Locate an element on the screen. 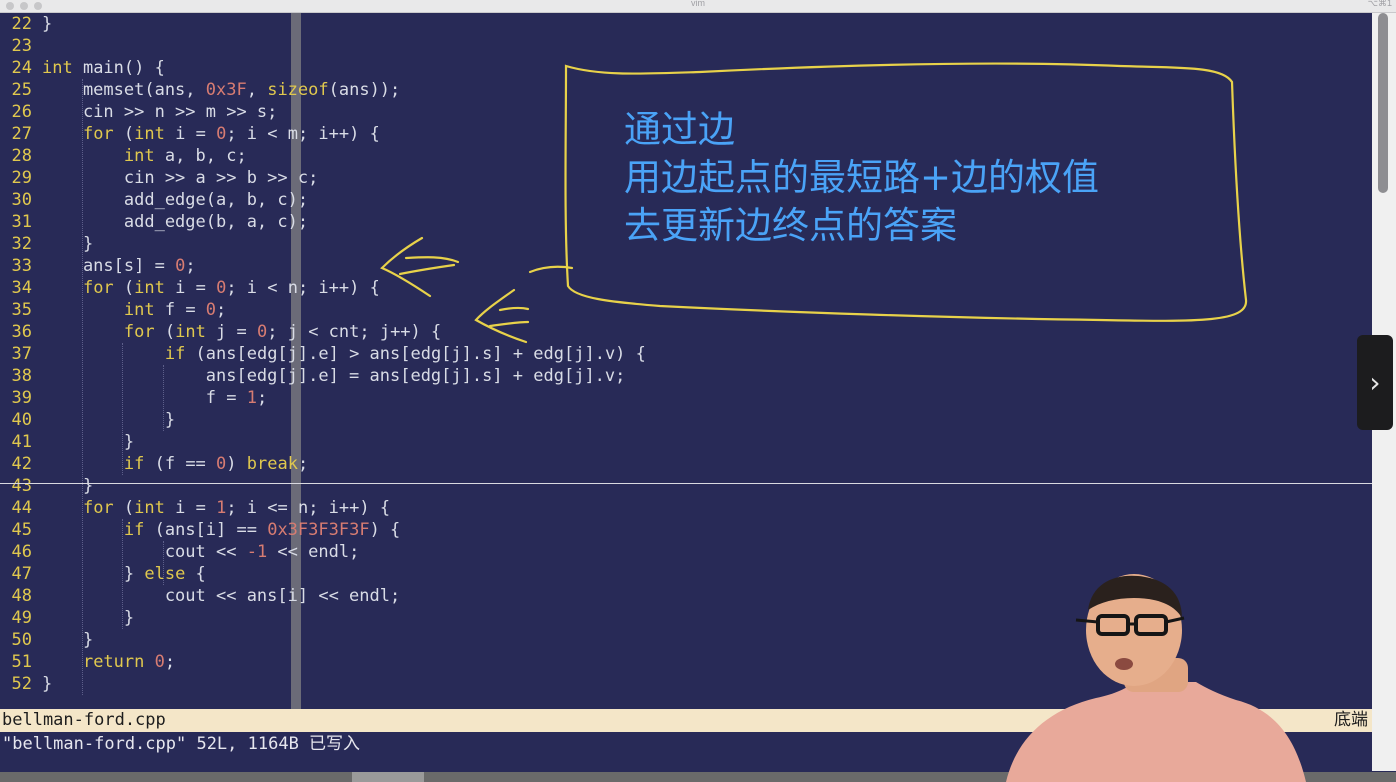  annotation-arrow-2-head is located at coordinates (501, 316).